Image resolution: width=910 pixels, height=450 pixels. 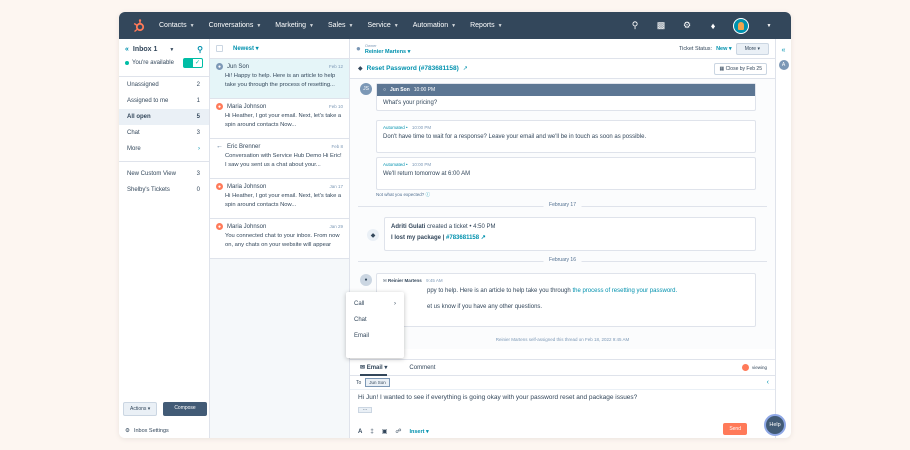 What do you see at coordinates (403, 195) in the screenshot?
I see `not-expected-link: Not what you expected? ⓘ` at bounding box center [403, 195].